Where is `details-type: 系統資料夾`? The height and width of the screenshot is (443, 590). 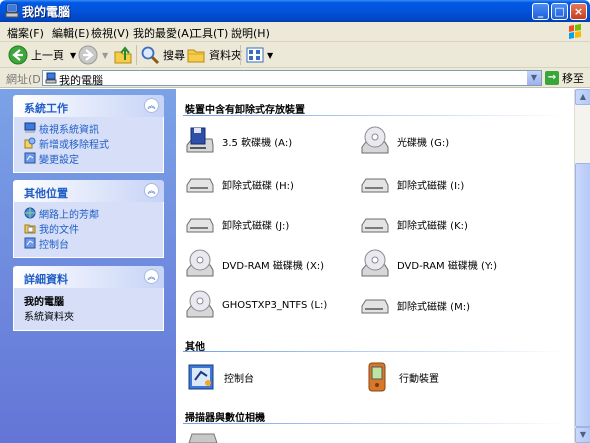 details-type: 系統資料夾 is located at coordinates (49, 317).